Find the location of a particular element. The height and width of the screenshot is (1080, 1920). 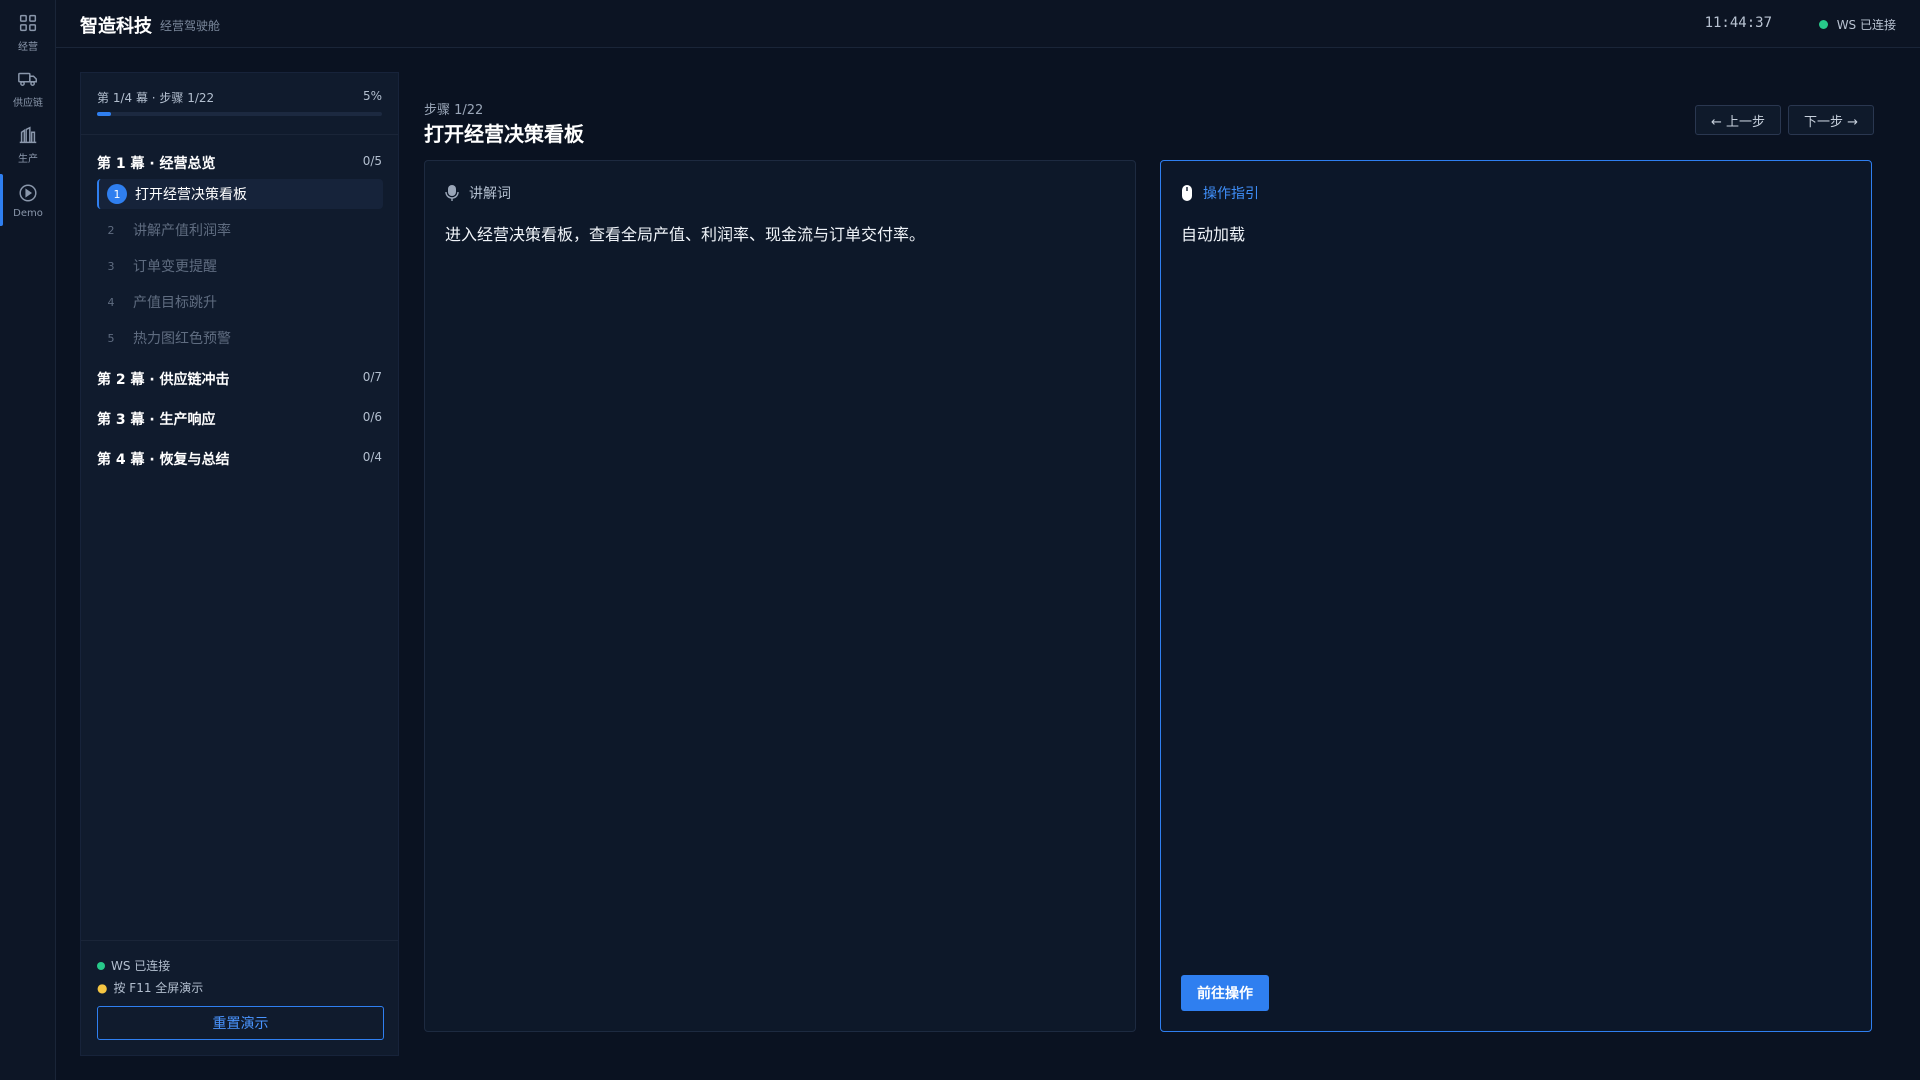

act-title: 第 4 幕 · 恢复与总结 is located at coordinates (163, 460).